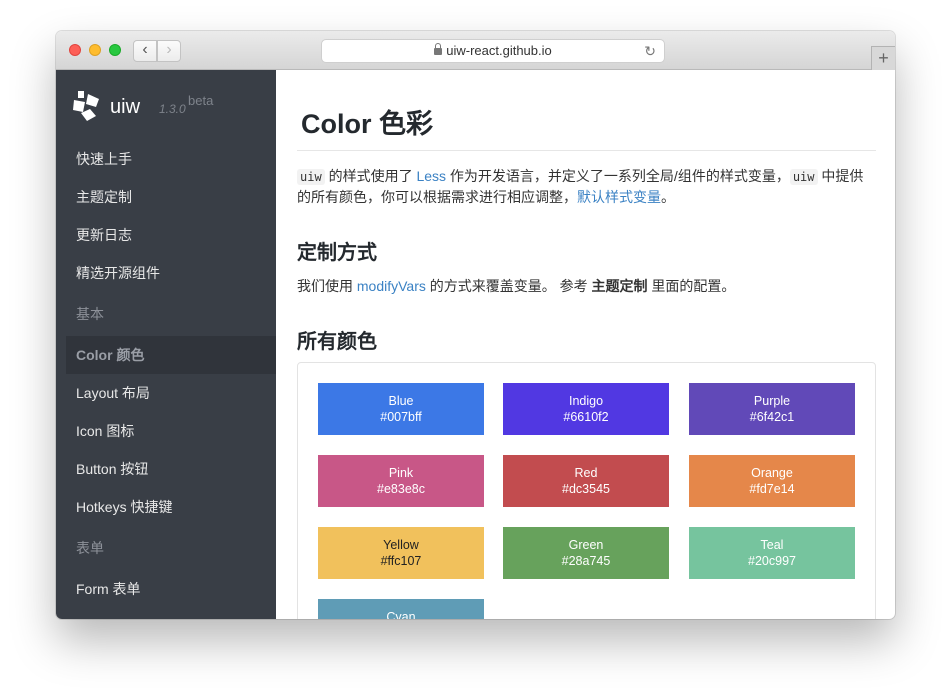 Image resolution: width=951 pixels, height=699 pixels. Describe the element at coordinates (115, 50) in the screenshot. I see `zoom-window-button` at that location.